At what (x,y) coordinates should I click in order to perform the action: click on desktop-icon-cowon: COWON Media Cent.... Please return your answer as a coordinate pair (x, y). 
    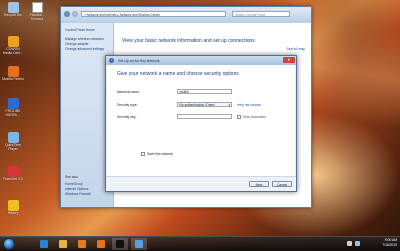
    Looking at the image, I should click on (13, 46).